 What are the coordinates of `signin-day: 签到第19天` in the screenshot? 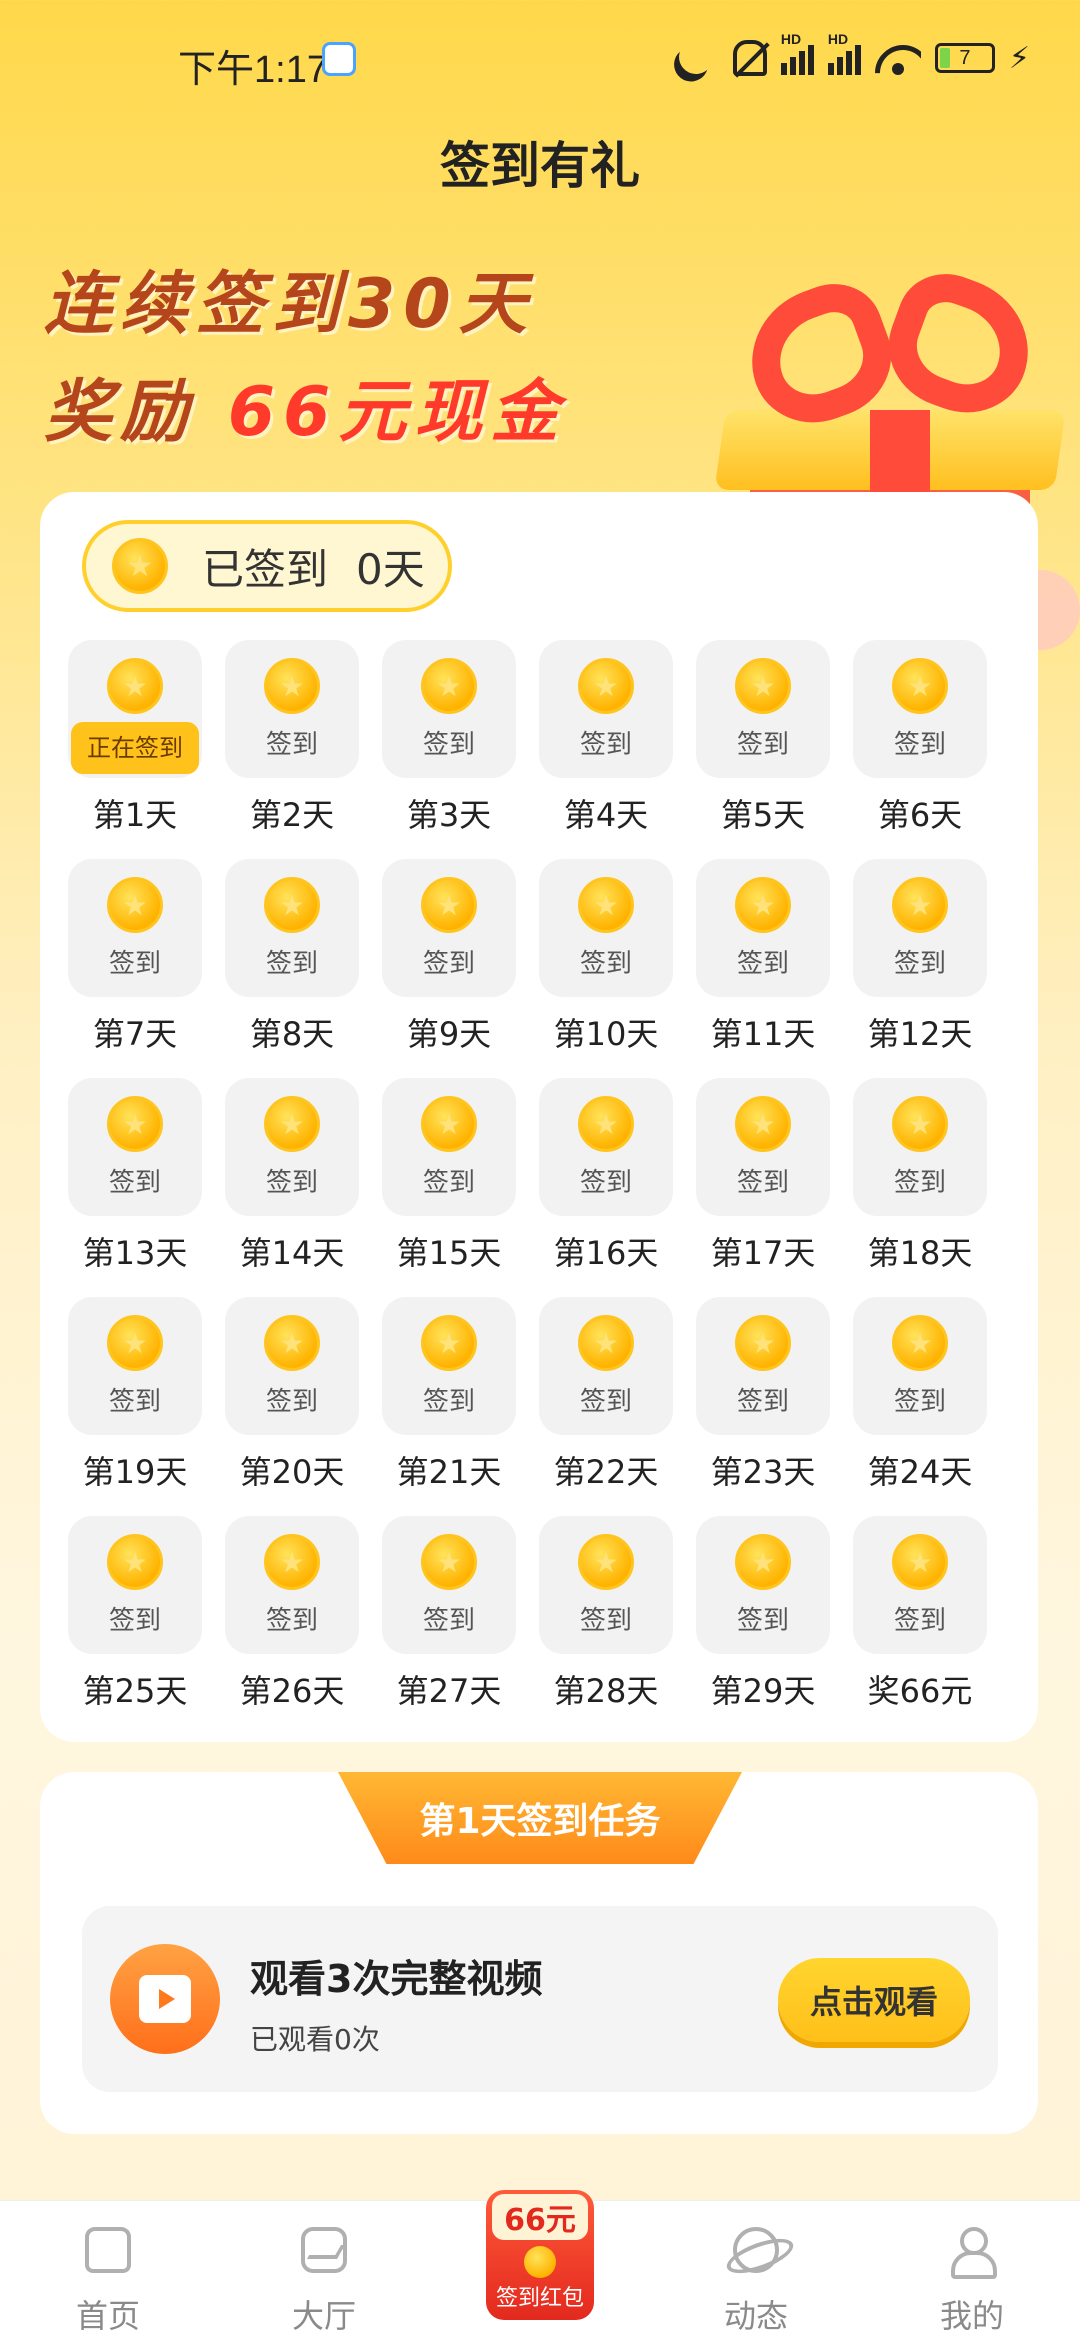 It's located at (135, 1406).